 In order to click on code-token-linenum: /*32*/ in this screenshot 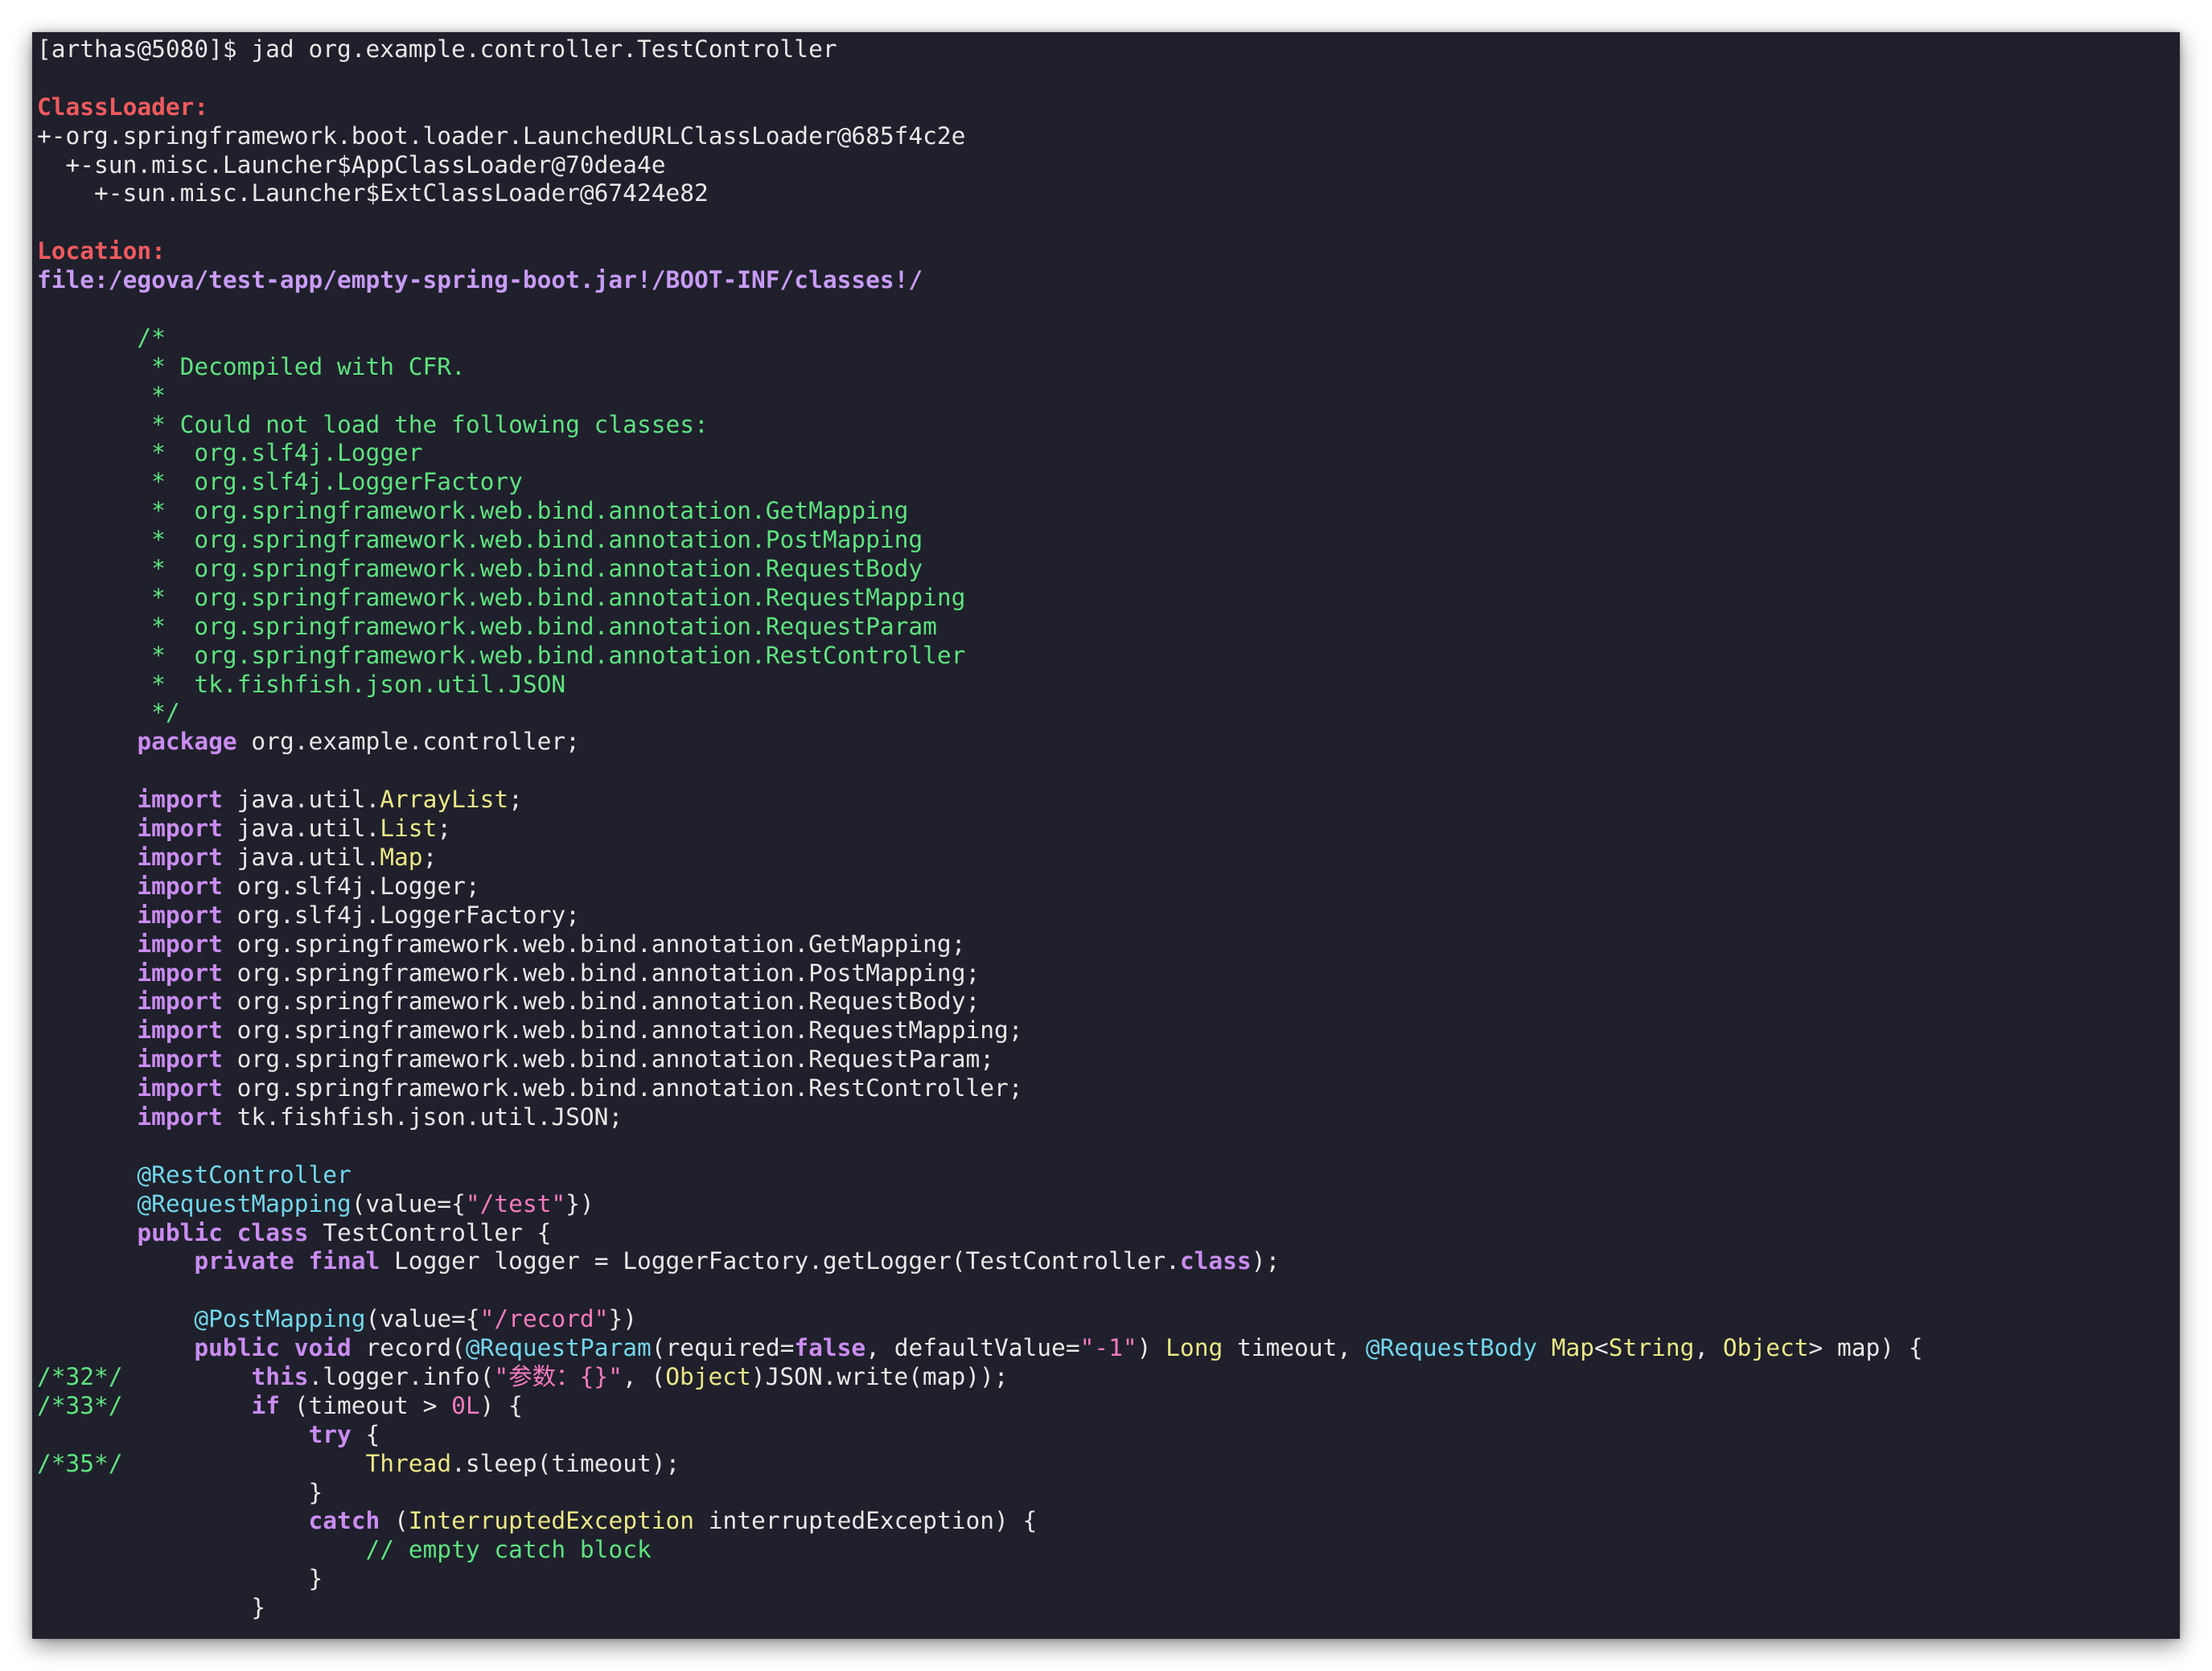, I will do `click(80, 1376)`.